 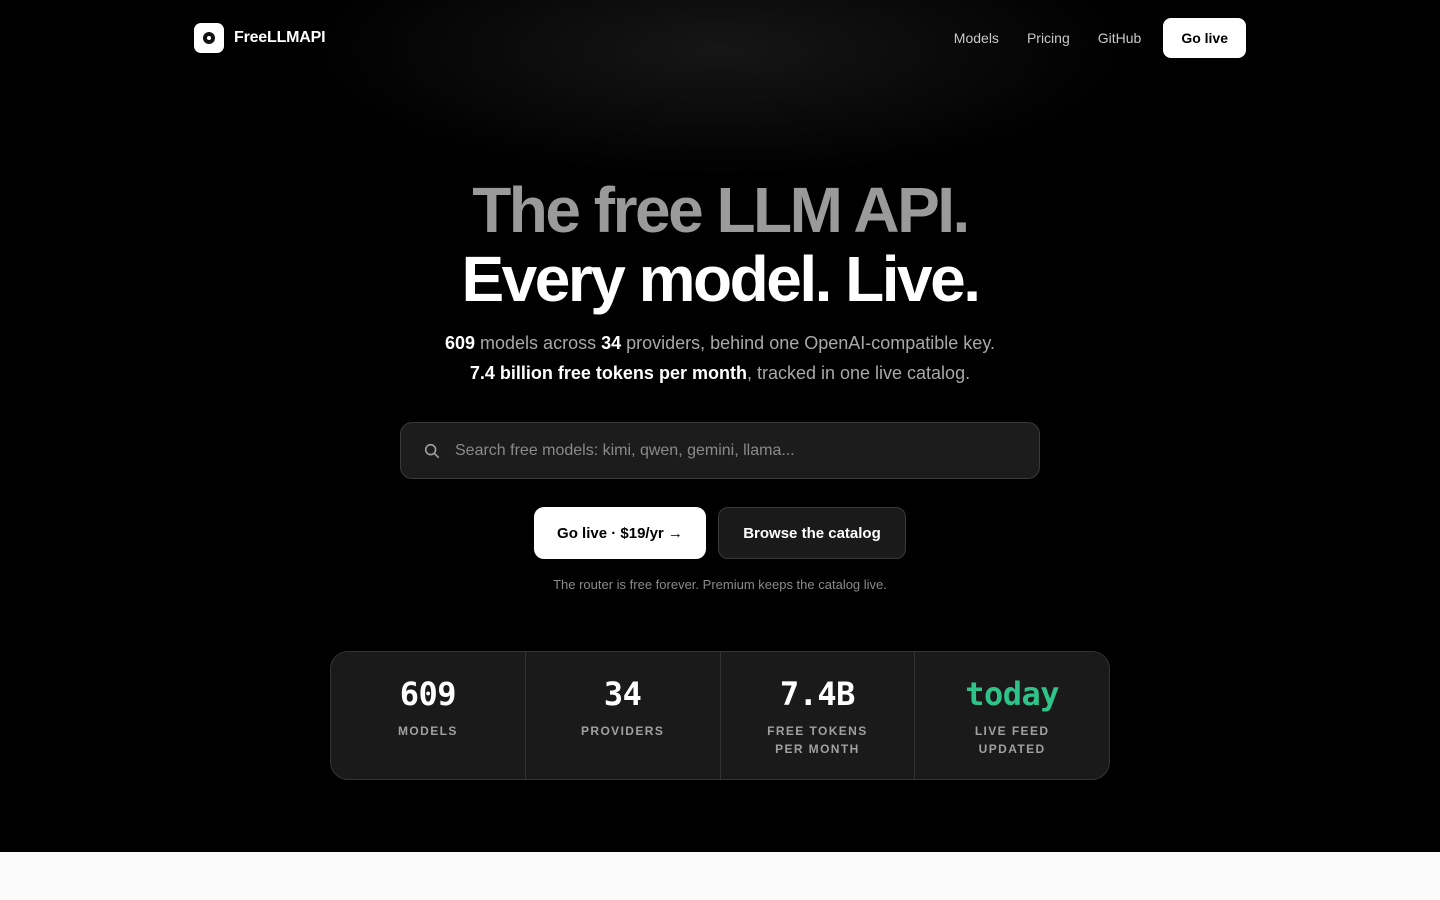 I want to click on stat-live-feed: today LIVE FEED UPDATED, so click(x=1012, y=715).